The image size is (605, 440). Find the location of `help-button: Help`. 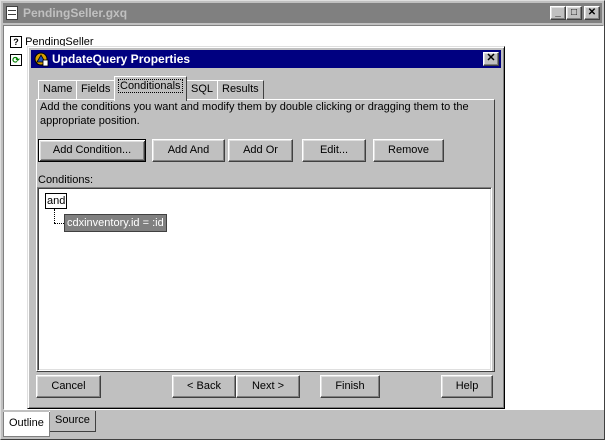

help-button: Help is located at coordinates (467, 386).